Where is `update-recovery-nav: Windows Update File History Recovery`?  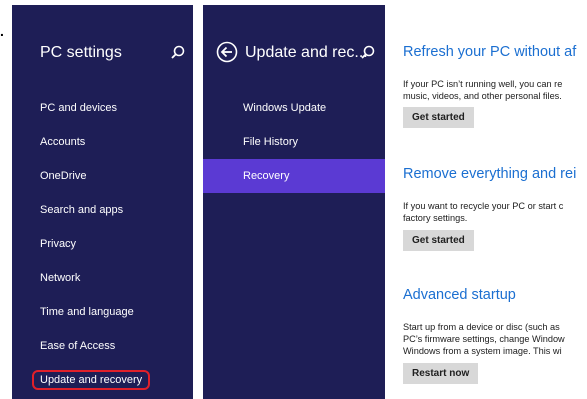
update-recovery-nav: Windows Update File History Recovery is located at coordinates (294, 142).